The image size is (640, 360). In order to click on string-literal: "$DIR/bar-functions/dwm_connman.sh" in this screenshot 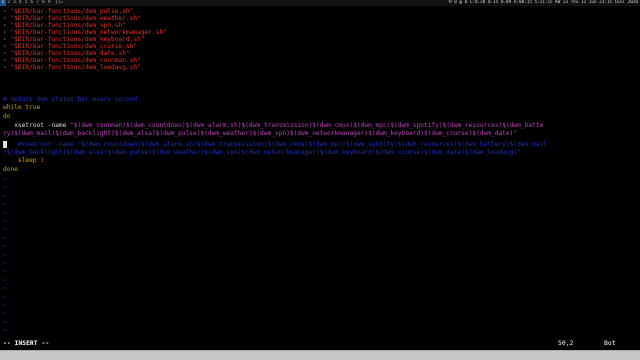, I will do `click(75, 60)`.